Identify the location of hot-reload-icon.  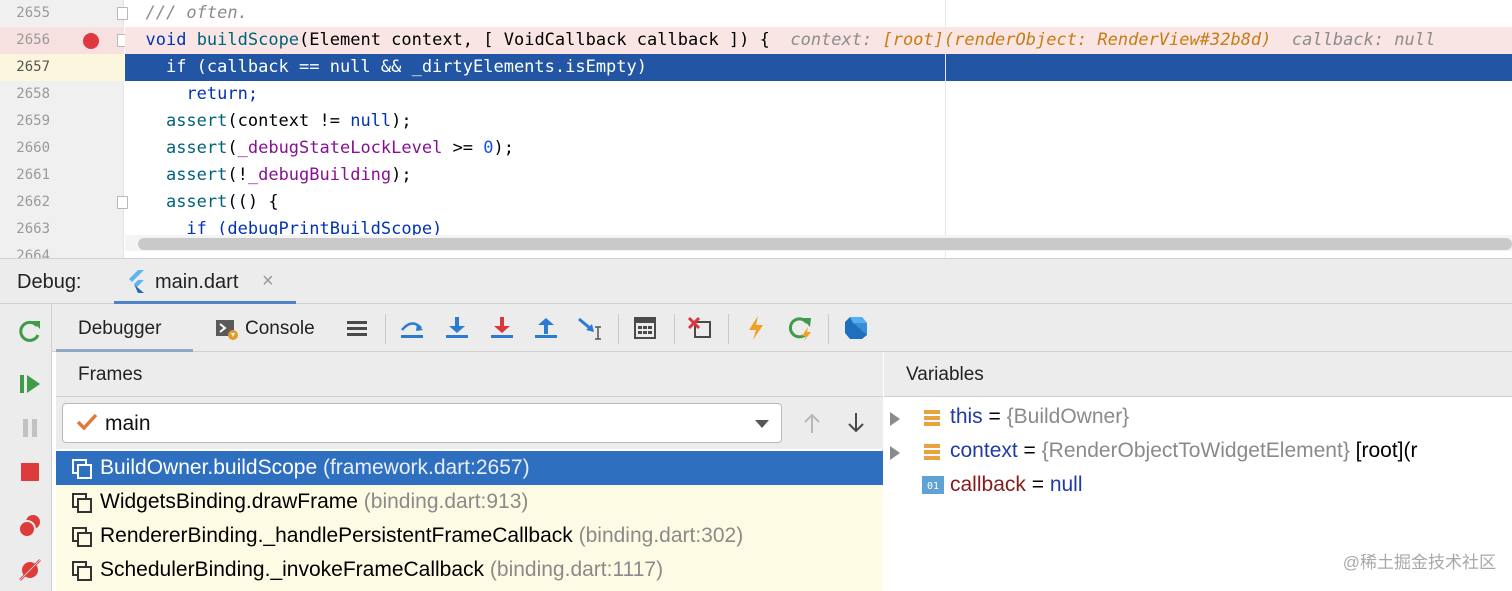
(756, 328).